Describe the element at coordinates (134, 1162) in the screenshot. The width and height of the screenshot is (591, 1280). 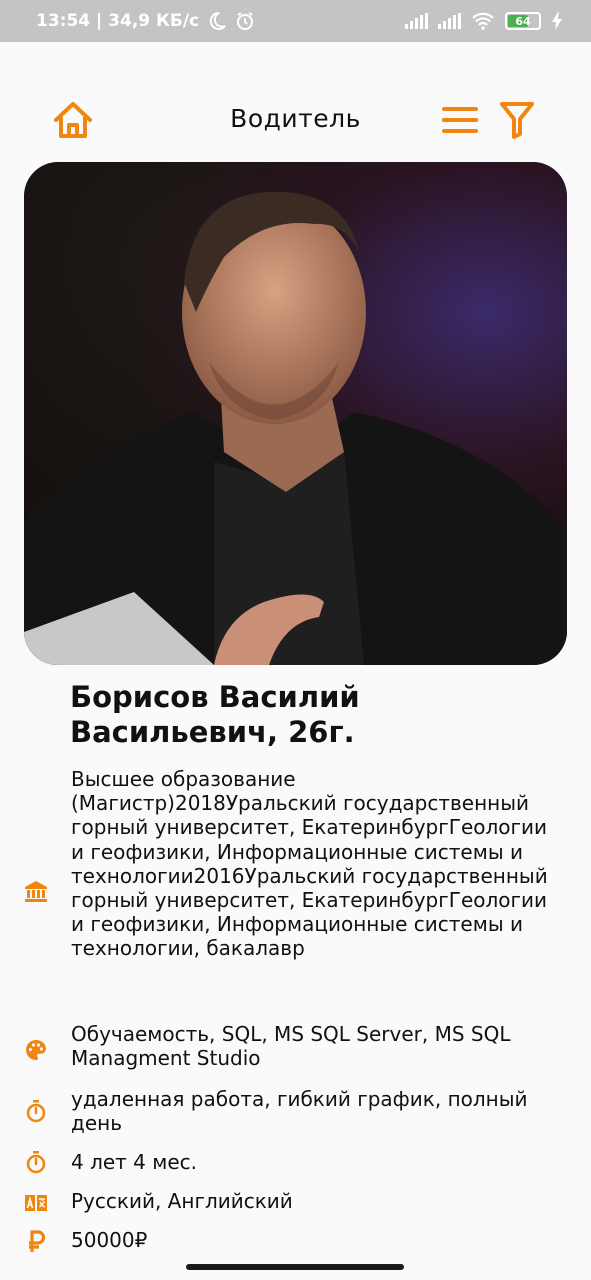
I see `experience-text: 4 лет 4 мес.` at that location.